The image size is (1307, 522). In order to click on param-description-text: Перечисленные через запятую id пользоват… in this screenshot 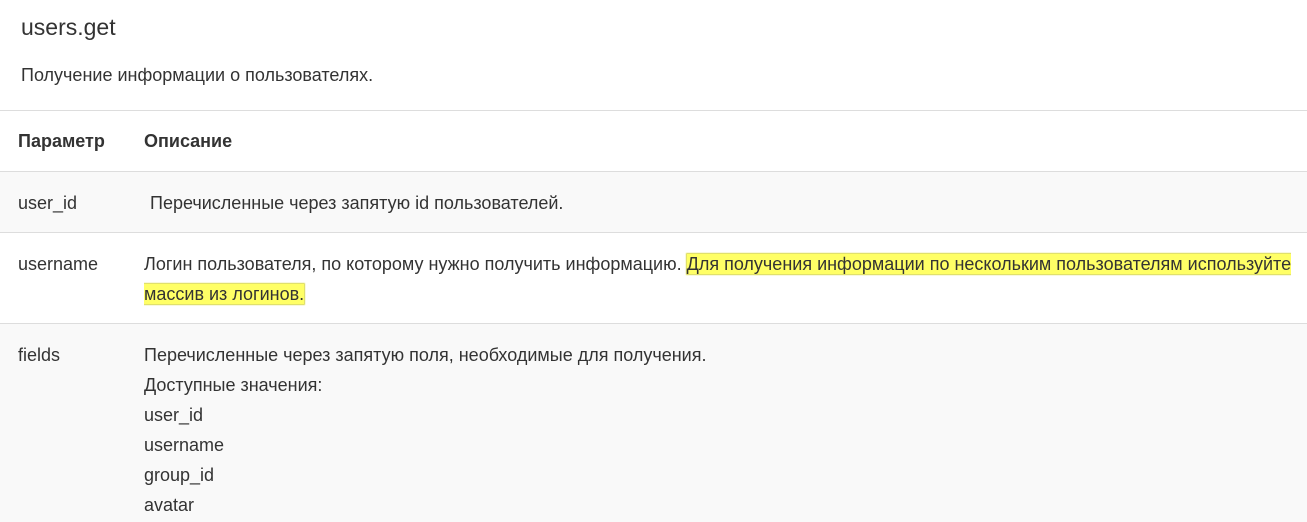, I will do `click(357, 203)`.